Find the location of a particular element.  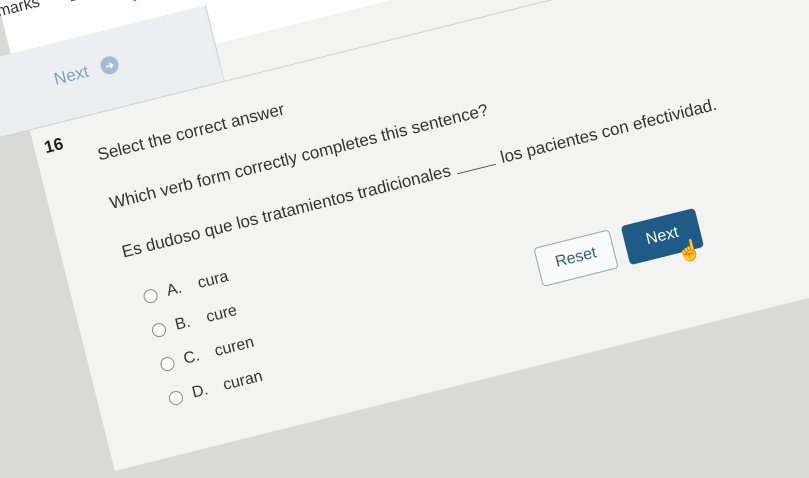

option-d: D. curan is located at coordinates (216, 388).